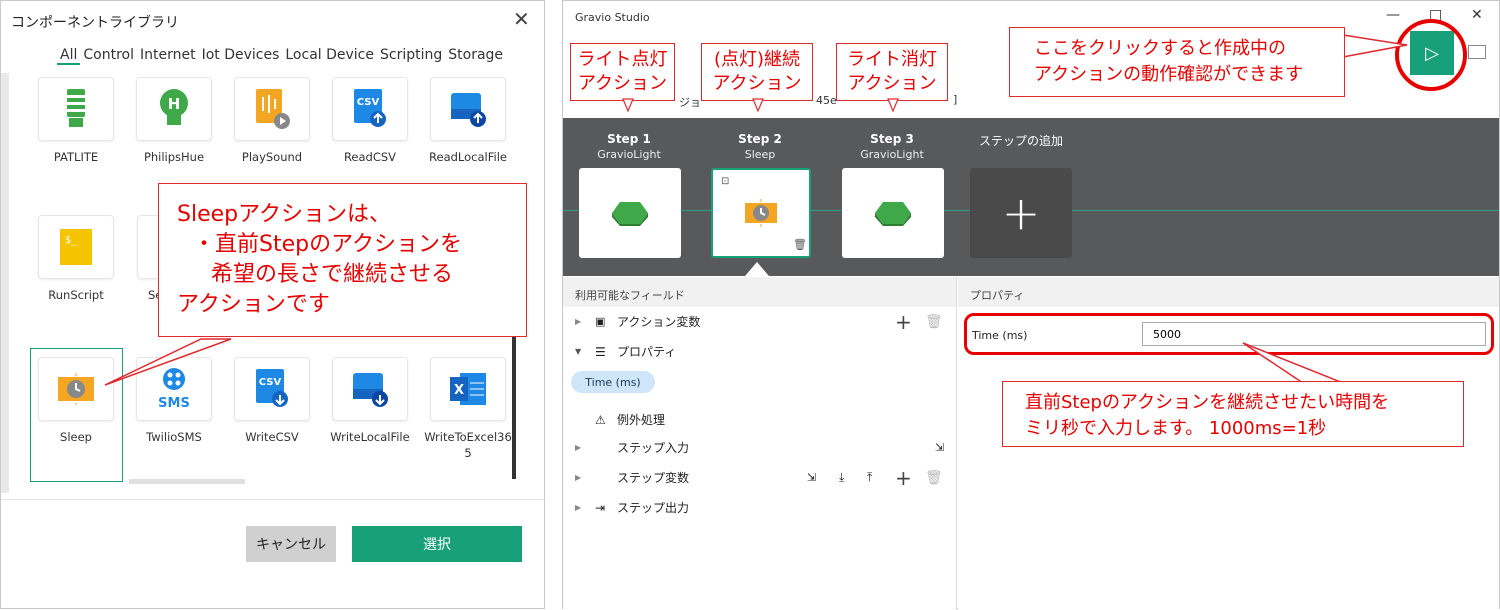 Image resolution: width=1500 pixels, height=610 pixels. What do you see at coordinates (613, 382) in the screenshot?
I see `time-field-chip: Time (ms)` at bounding box center [613, 382].